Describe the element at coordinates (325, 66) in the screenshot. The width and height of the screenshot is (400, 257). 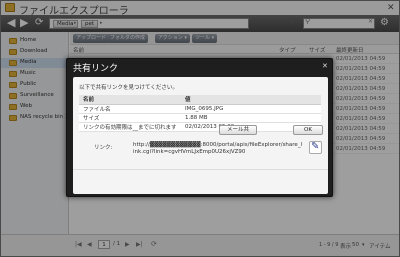
I see `close-icon: ✕` at that location.